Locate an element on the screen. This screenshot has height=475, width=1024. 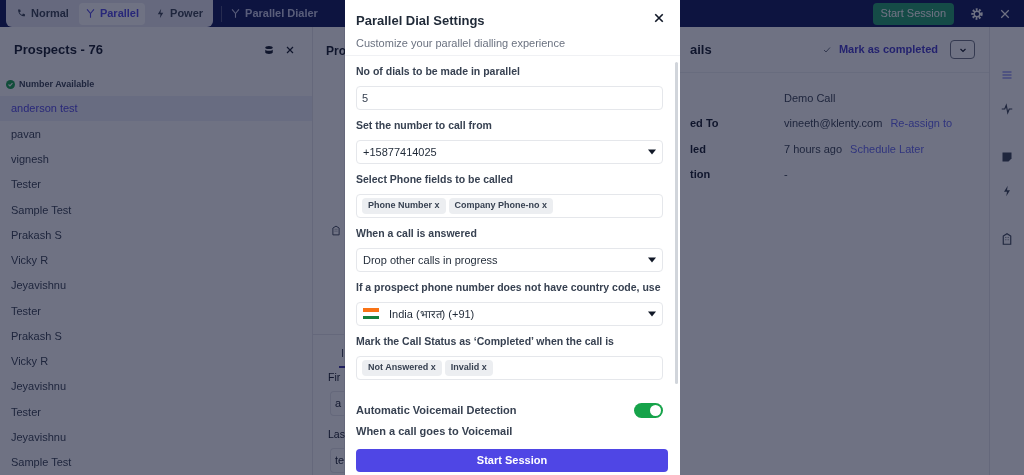
toggle-label: Automatic Voicemail Detection is located at coordinates (437, 410).